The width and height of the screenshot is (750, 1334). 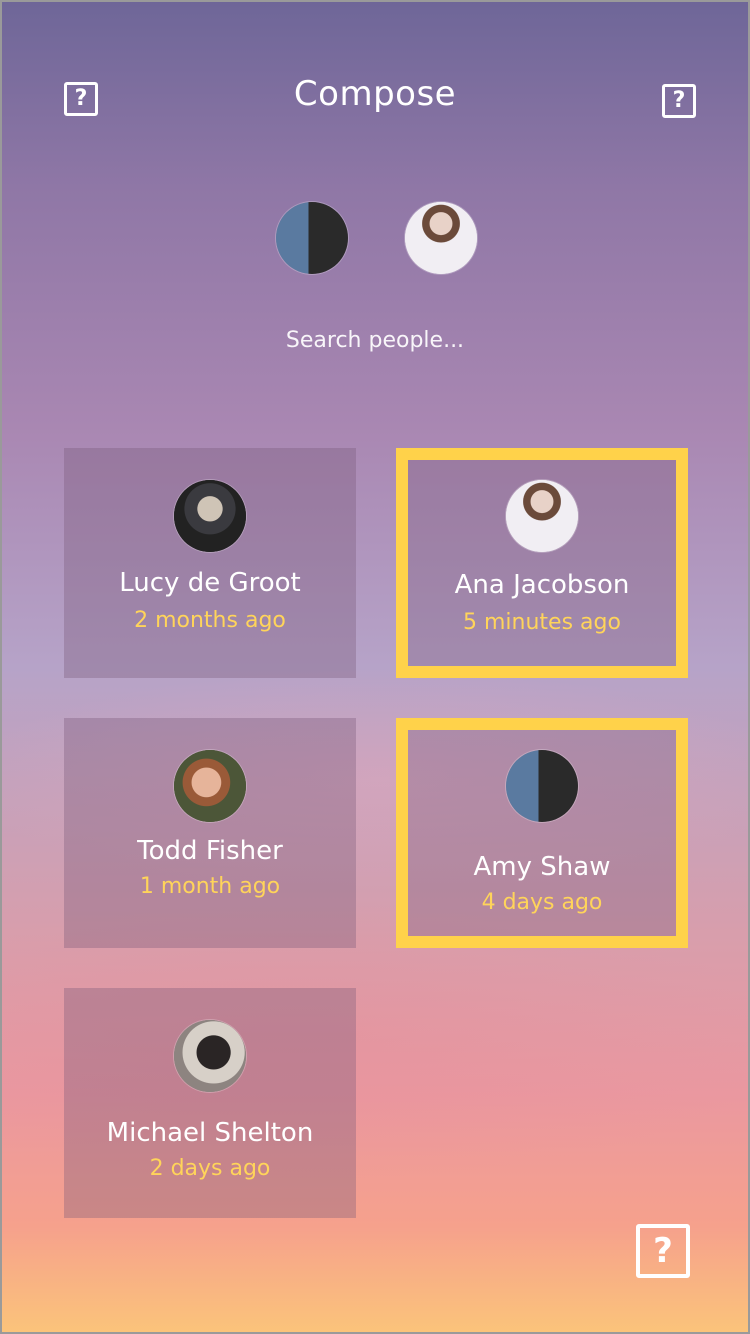 What do you see at coordinates (210, 833) in the screenshot?
I see `person-card-todd-fisher: Todd Fisher 1 month ago` at bounding box center [210, 833].